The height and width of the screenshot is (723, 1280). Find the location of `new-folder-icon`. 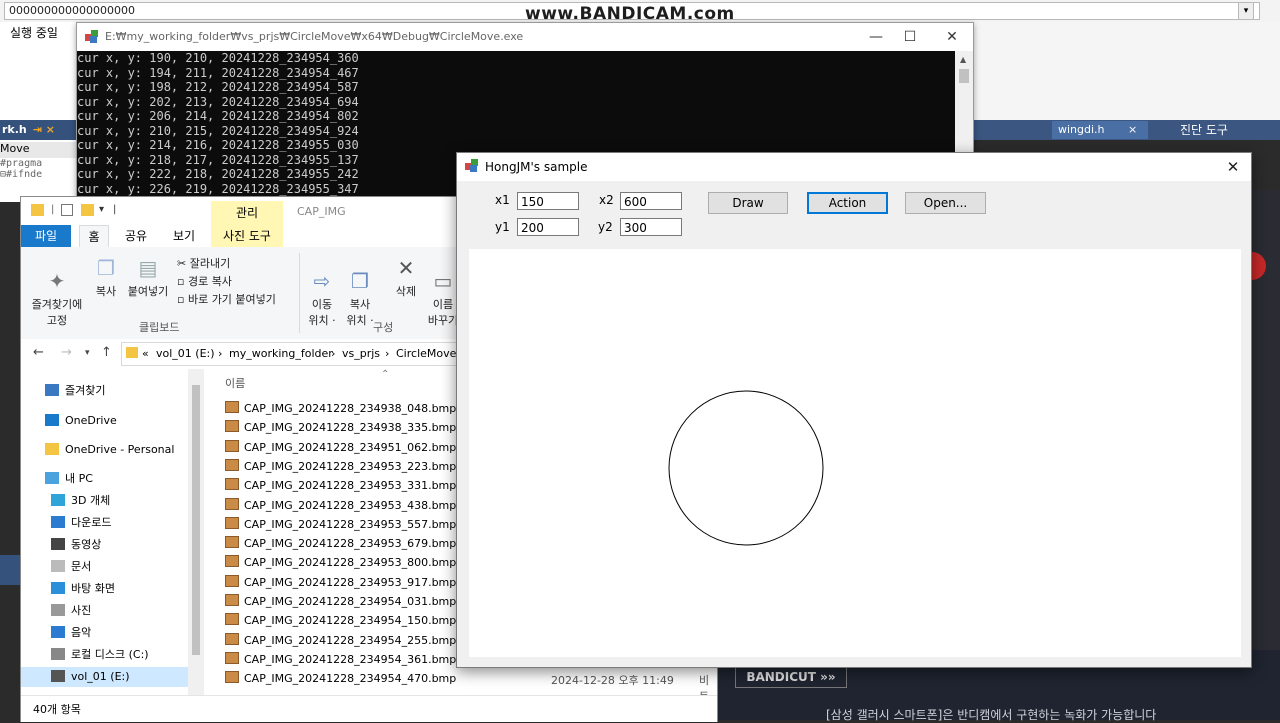

new-folder-icon is located at coordinates (87, 210).